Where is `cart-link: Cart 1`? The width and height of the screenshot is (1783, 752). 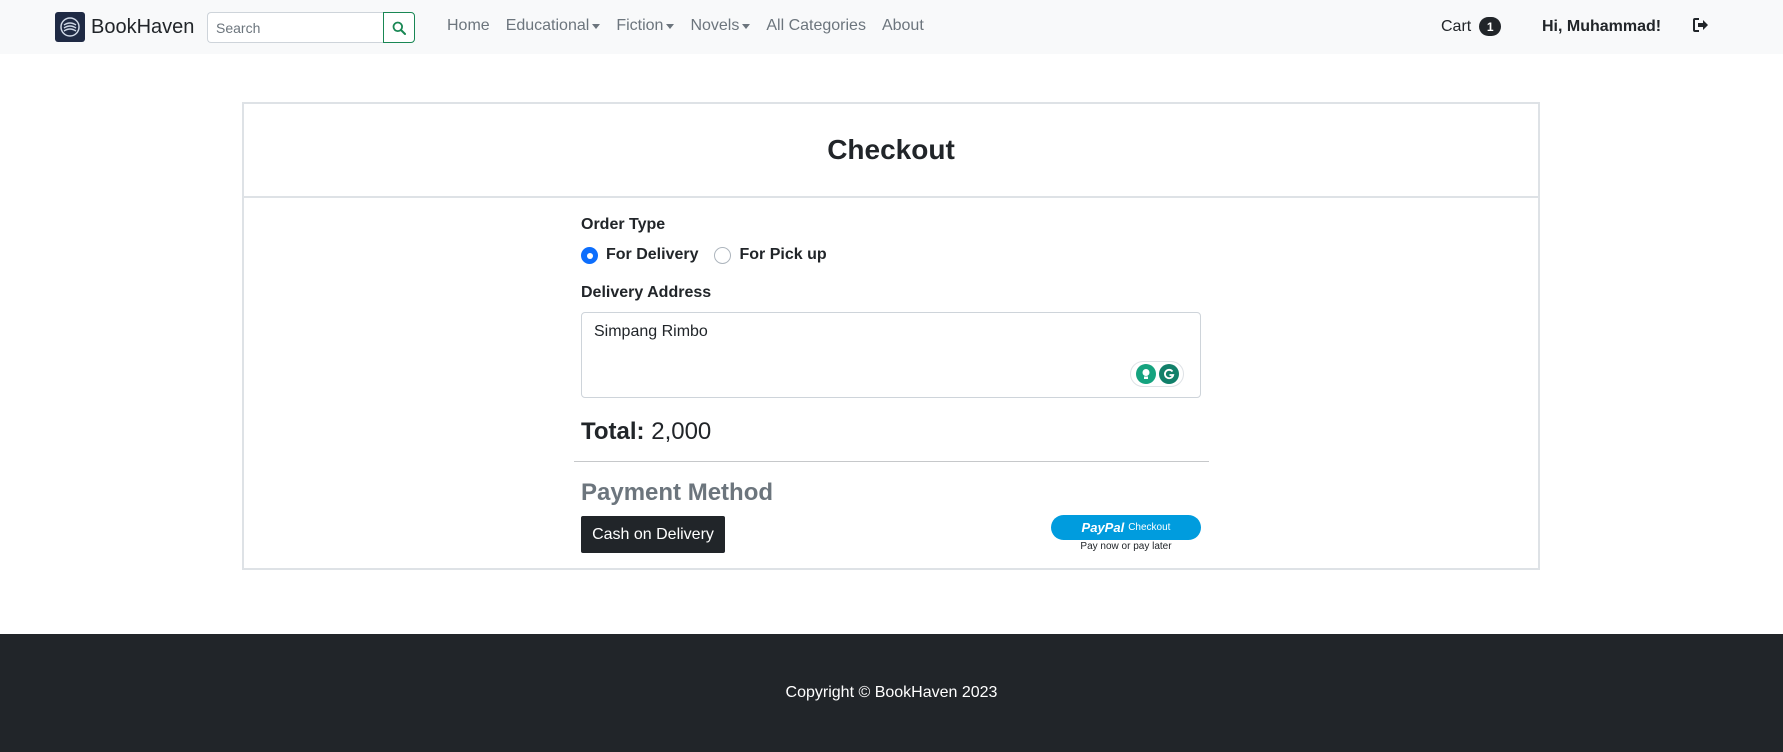
cart-link: Cart 1 is located at coordinates (1471, 26).